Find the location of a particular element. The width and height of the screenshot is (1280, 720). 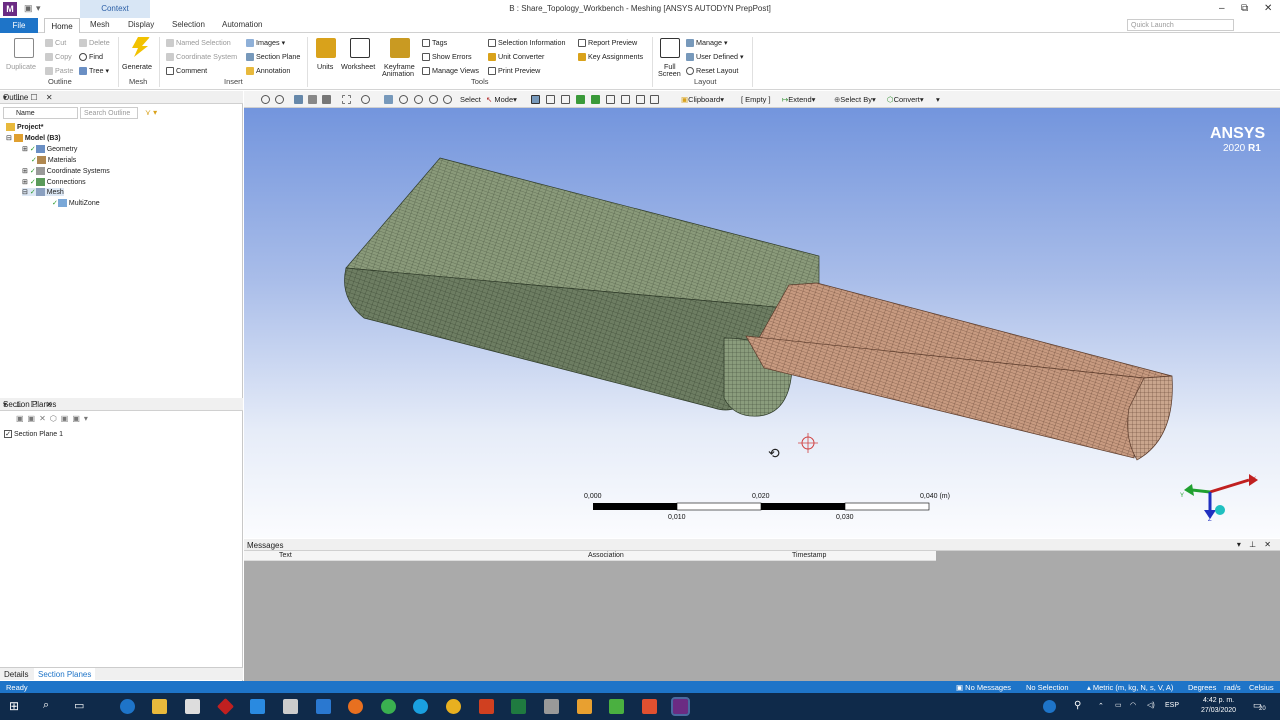

tree-item-multizone: ✓ MultiZone is located at coordinates (76, 203).